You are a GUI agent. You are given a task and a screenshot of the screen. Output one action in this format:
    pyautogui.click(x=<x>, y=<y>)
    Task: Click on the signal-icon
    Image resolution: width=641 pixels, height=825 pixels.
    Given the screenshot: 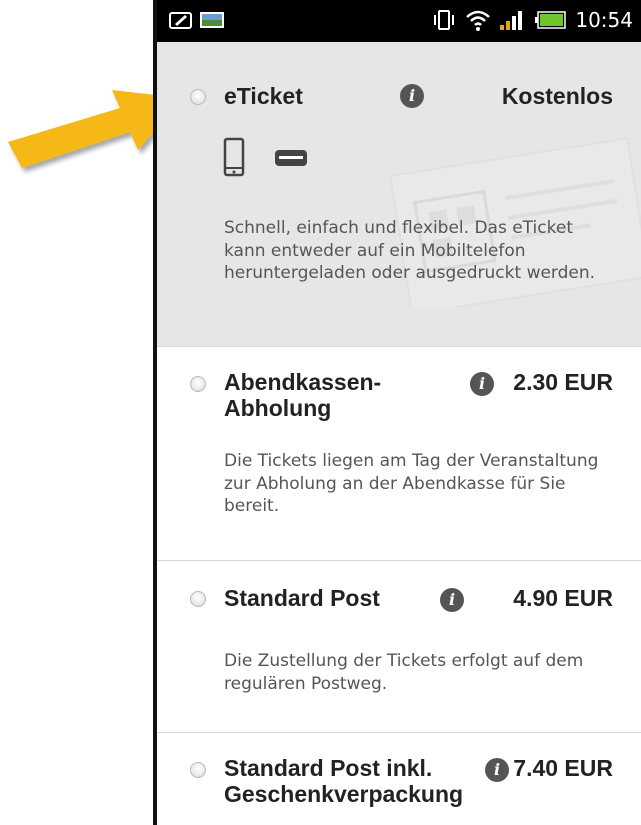 What is the action you would take?
    pyautogui.click(x=511, y=20)
    